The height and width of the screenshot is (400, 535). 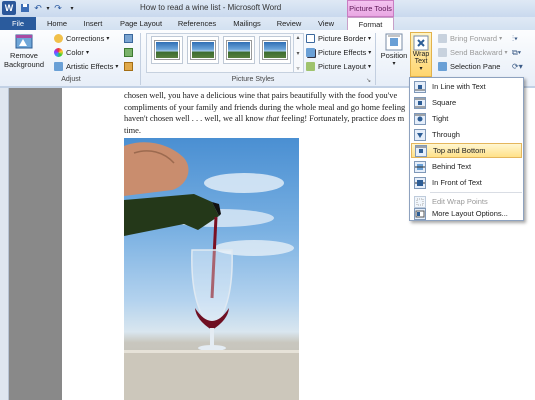 I want to click on text-line: time., so click(x=132, y=130).